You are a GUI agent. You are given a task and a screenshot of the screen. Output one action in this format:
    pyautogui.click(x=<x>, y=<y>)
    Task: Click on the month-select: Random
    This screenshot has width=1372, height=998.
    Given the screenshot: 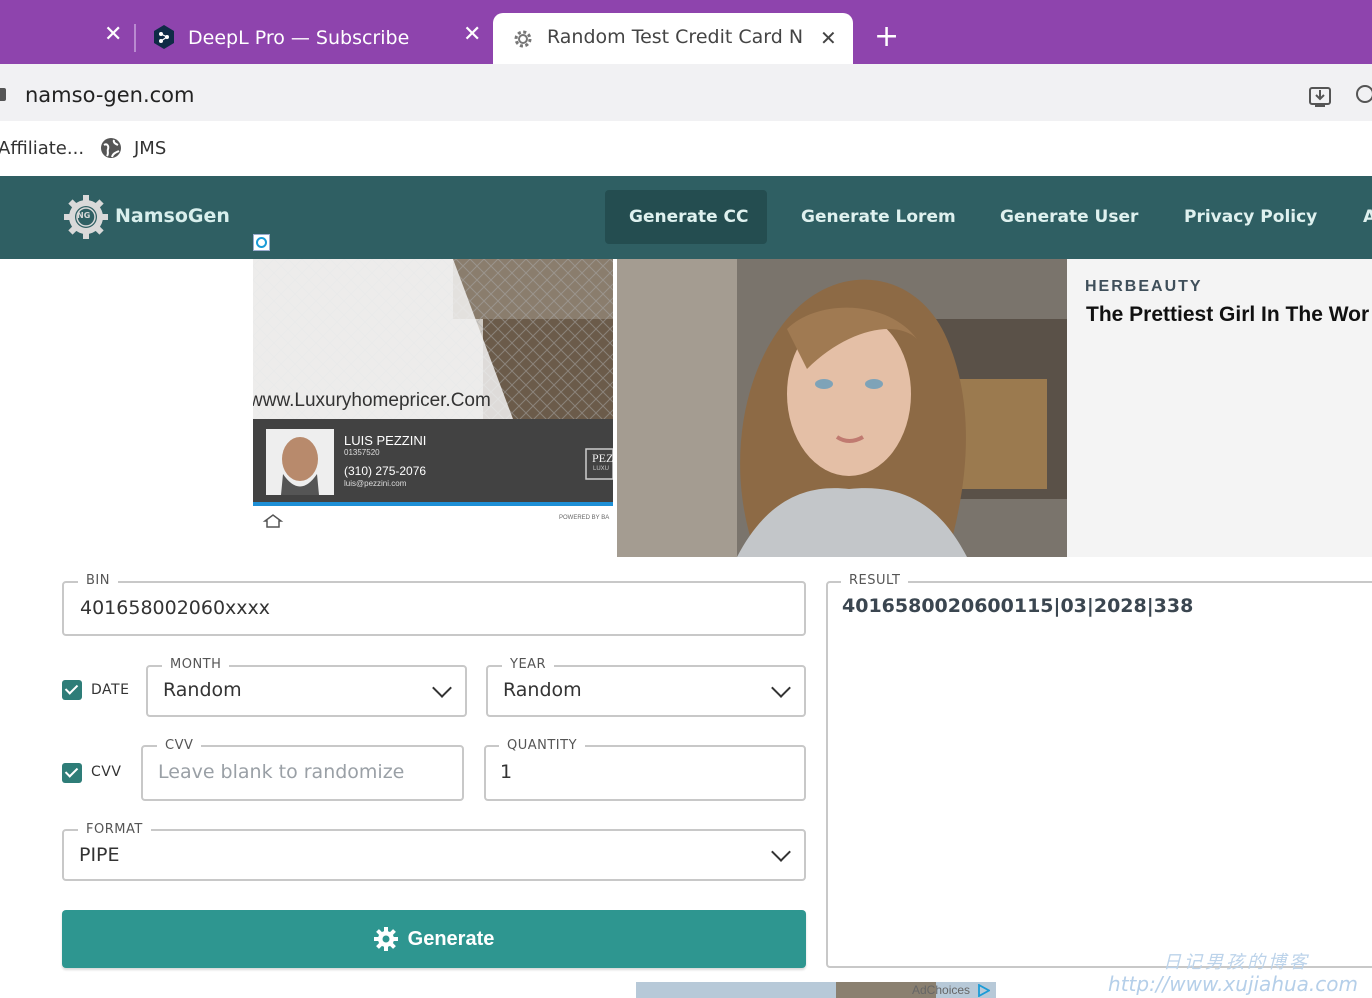 What is the action you would take?
    pyautogui.click(x=306, y=691)
    